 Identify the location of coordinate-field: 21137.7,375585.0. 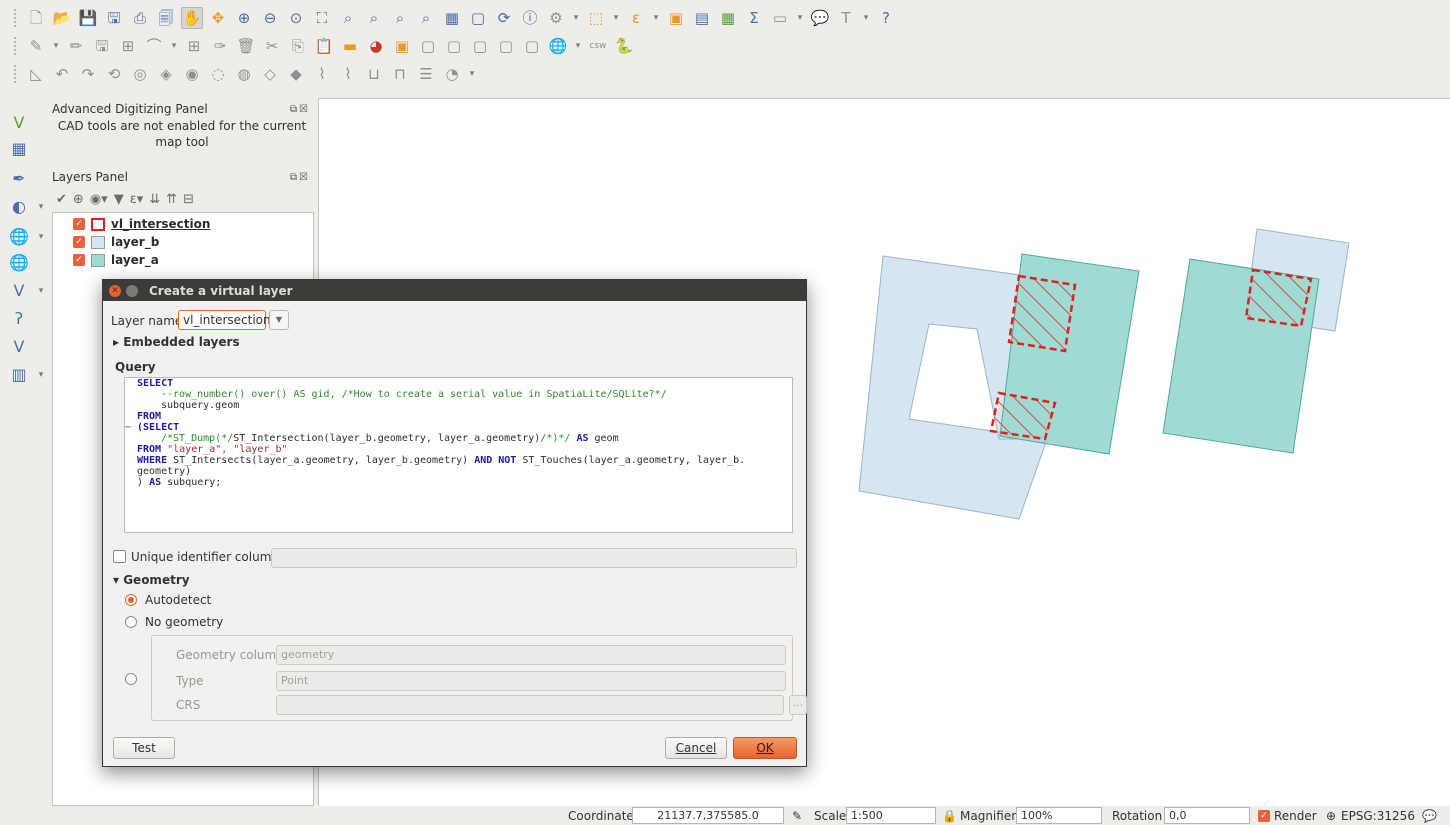
(708, 815).